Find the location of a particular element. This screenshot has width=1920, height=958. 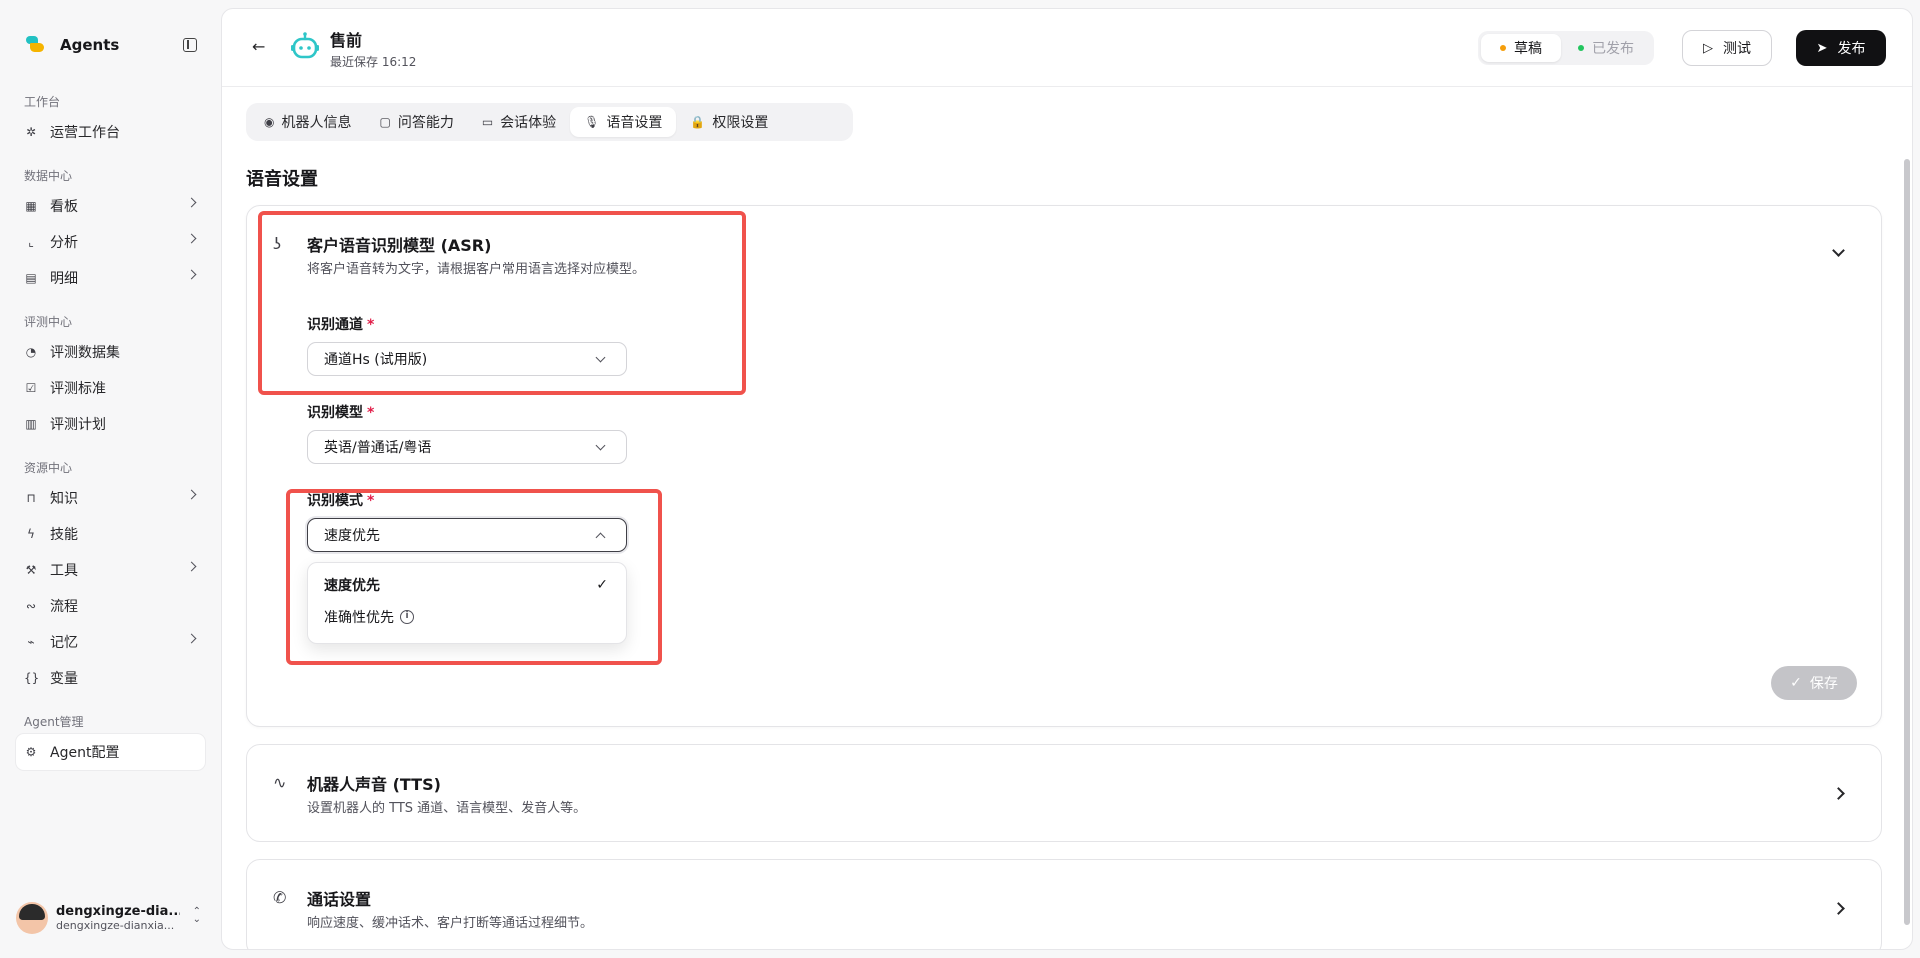

model-label: 识别模型 * is located at coordinates (340, 412).